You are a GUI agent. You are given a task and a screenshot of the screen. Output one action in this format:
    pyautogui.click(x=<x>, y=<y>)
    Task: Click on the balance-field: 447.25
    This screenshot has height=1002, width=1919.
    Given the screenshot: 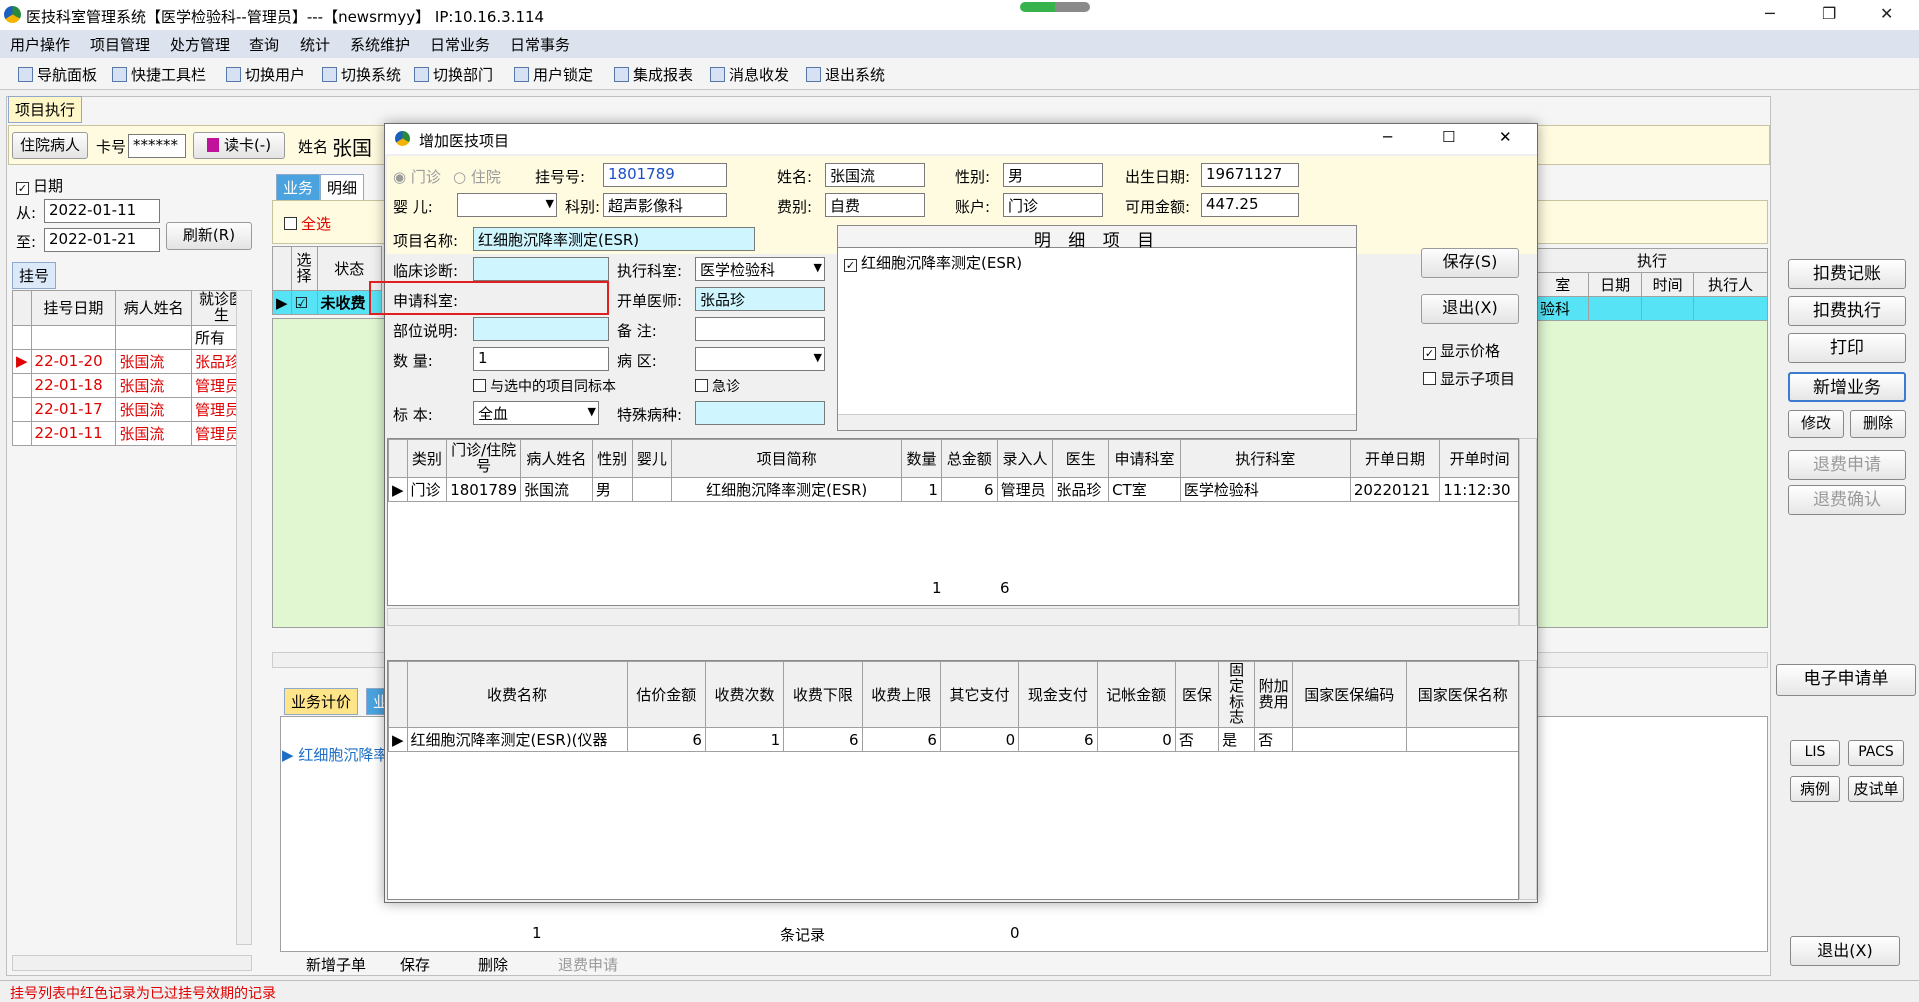 What is the action you would take?
    pyautogui.click(x=1250, y=205)
    